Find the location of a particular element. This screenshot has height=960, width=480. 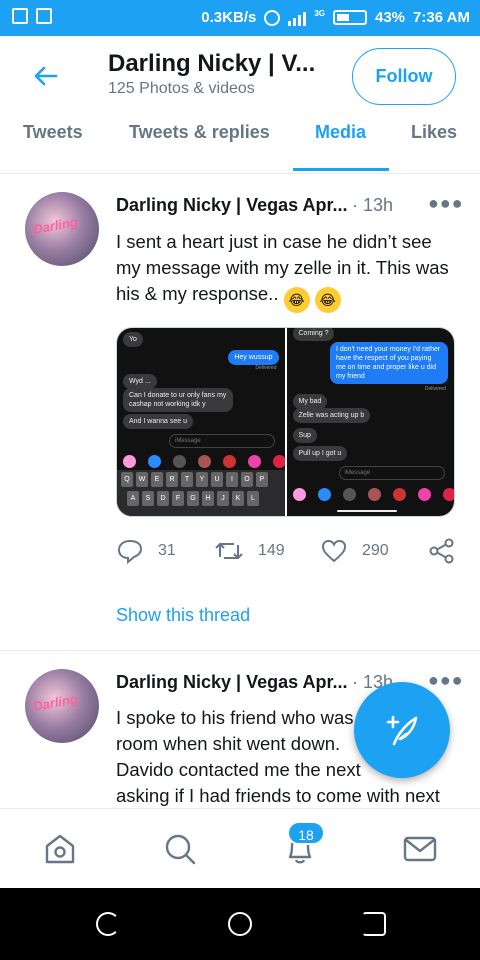

compose-feather-icon is located at coordinates (402, 730).